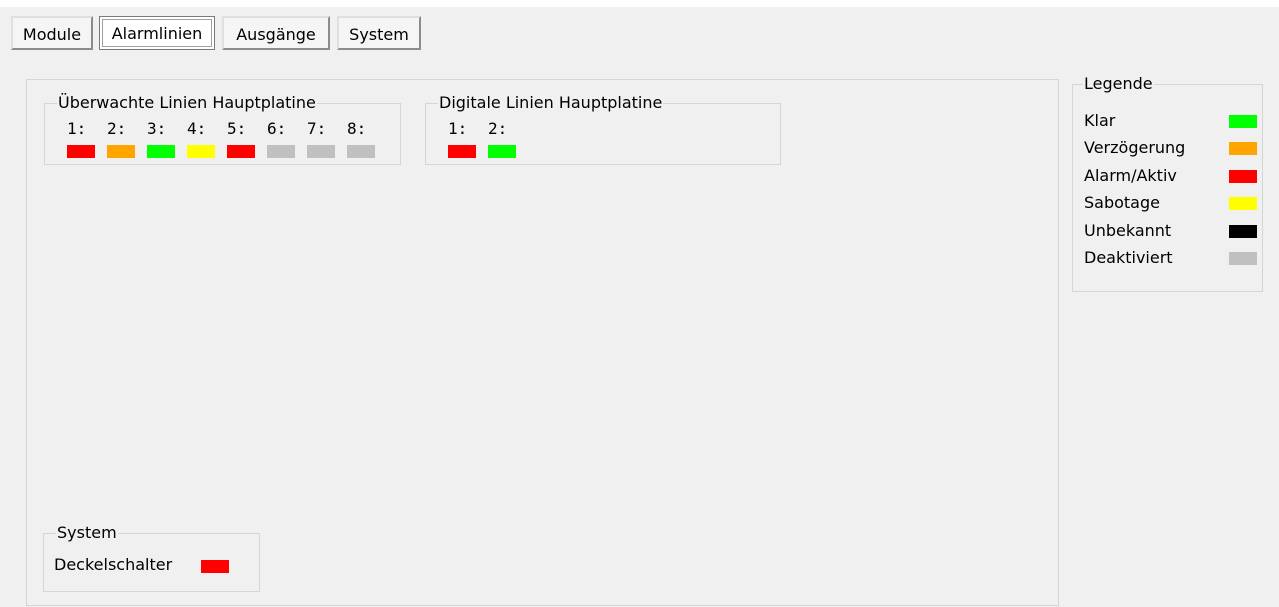 The width and height of the screenshot is (1279, 607). What do you see at coordinates (1174, 258) in the screenshot?
I see `legend-item: Deaktiviert` at bounding box center [1174, 258].